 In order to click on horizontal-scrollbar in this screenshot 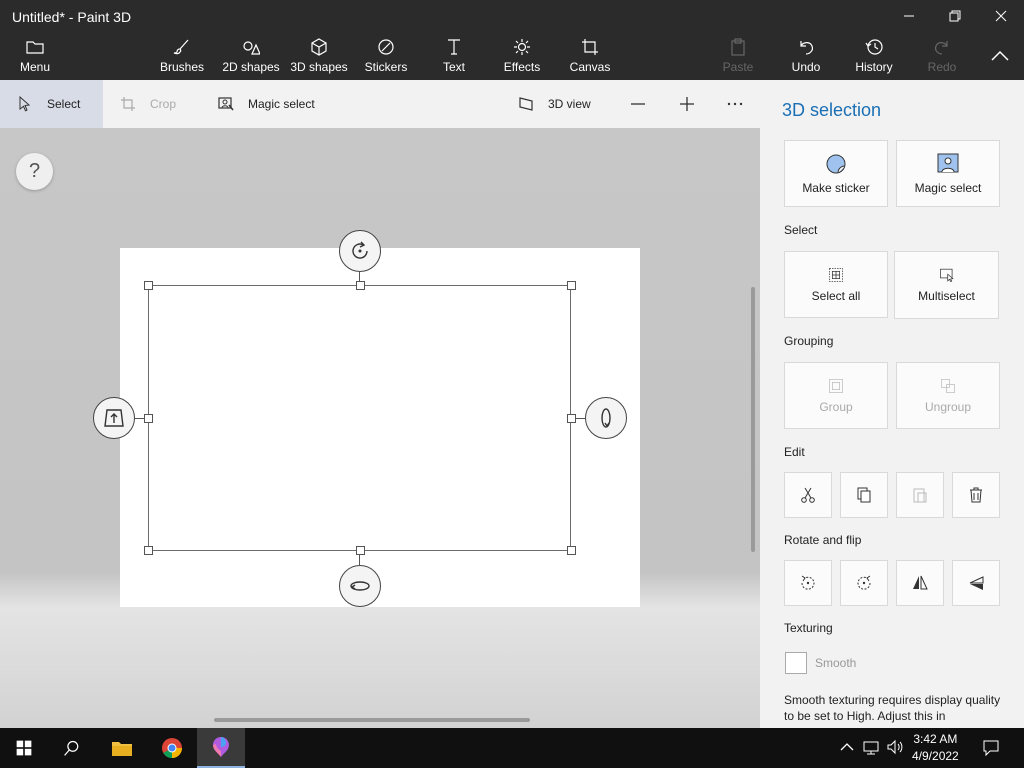, I will do `click(372, 720)`.